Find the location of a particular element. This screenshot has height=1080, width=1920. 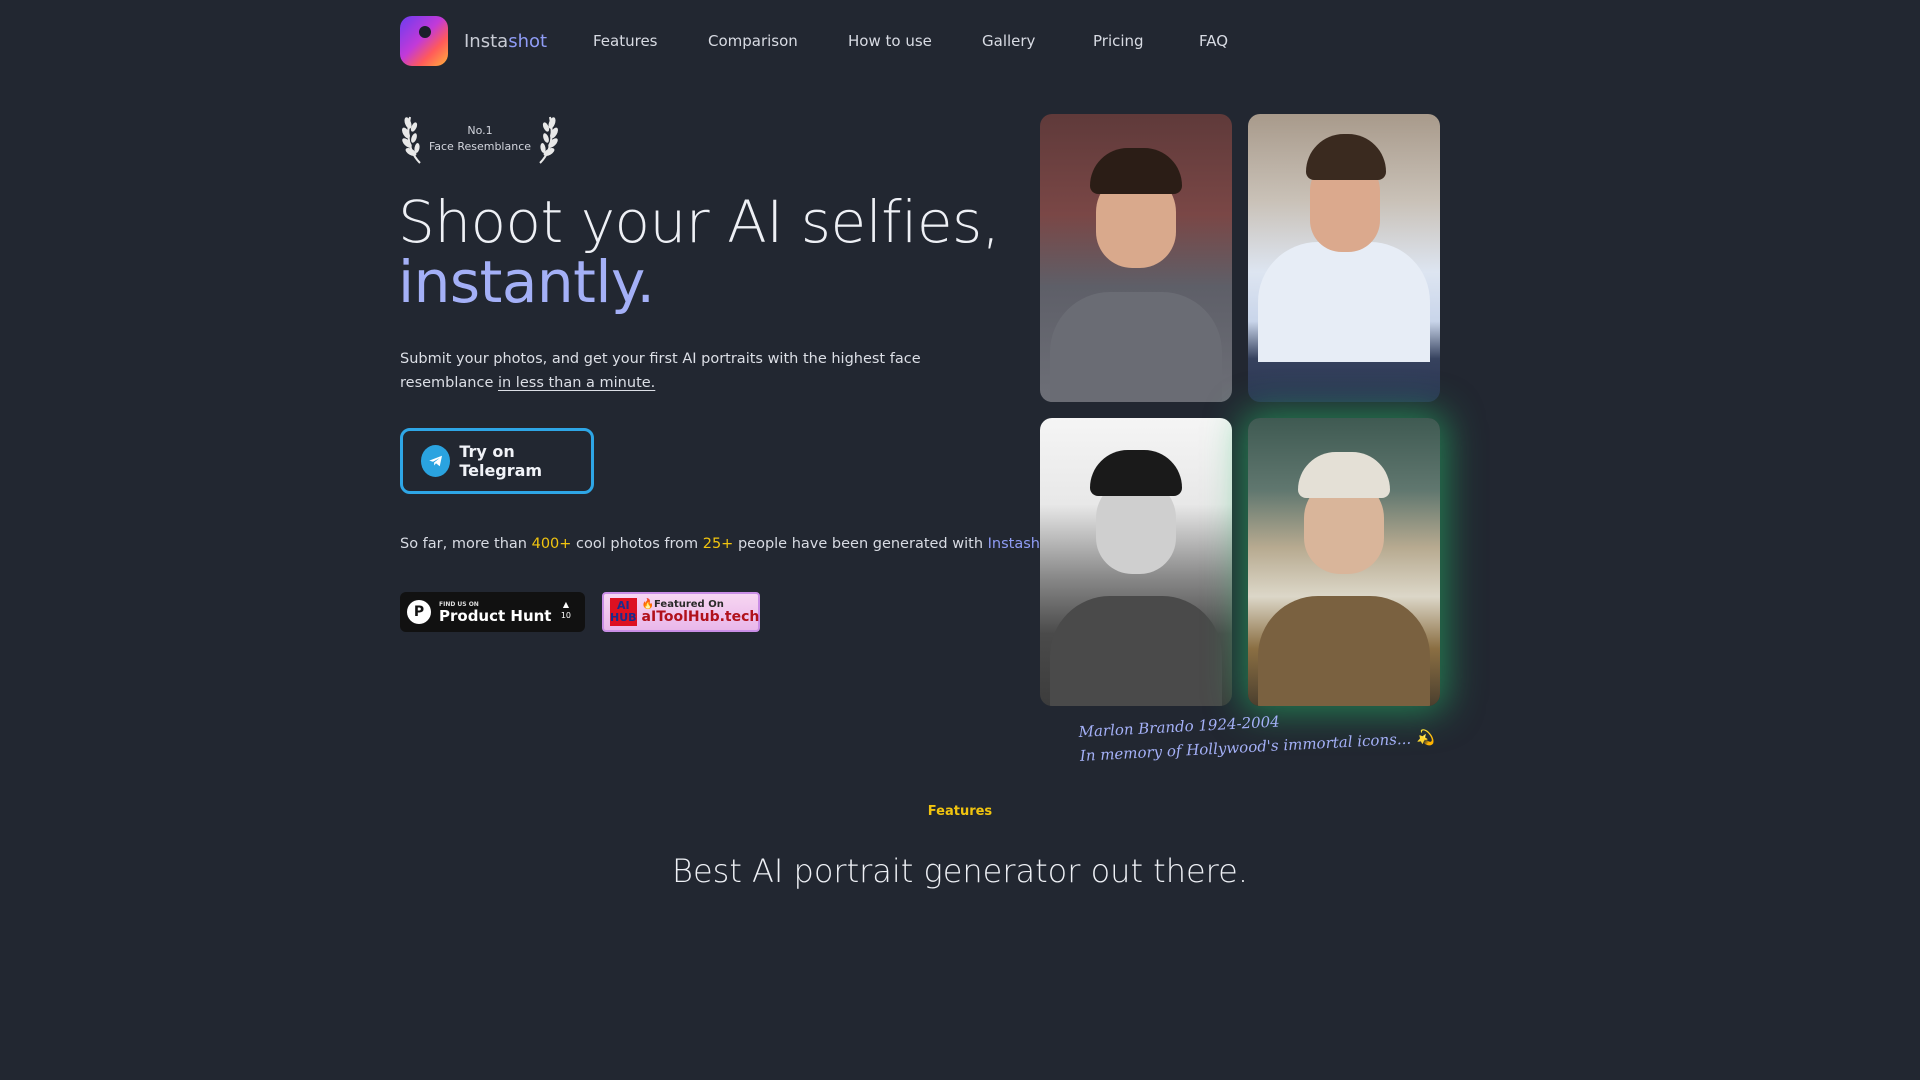

upvote-arrow-icon: ▲ is located at coordinates (565, 604).